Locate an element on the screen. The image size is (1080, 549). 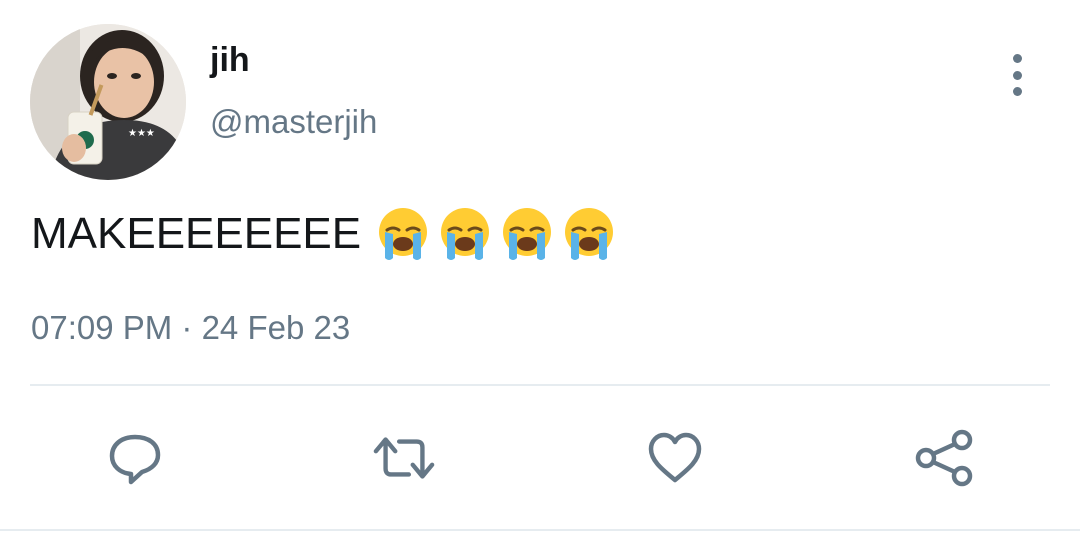
retweet-button is located at coordinates (404, 458).